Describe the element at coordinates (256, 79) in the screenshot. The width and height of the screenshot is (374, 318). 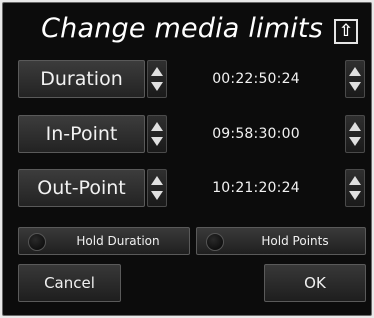
I see `duration-value: 00:22:50:24` at that location.